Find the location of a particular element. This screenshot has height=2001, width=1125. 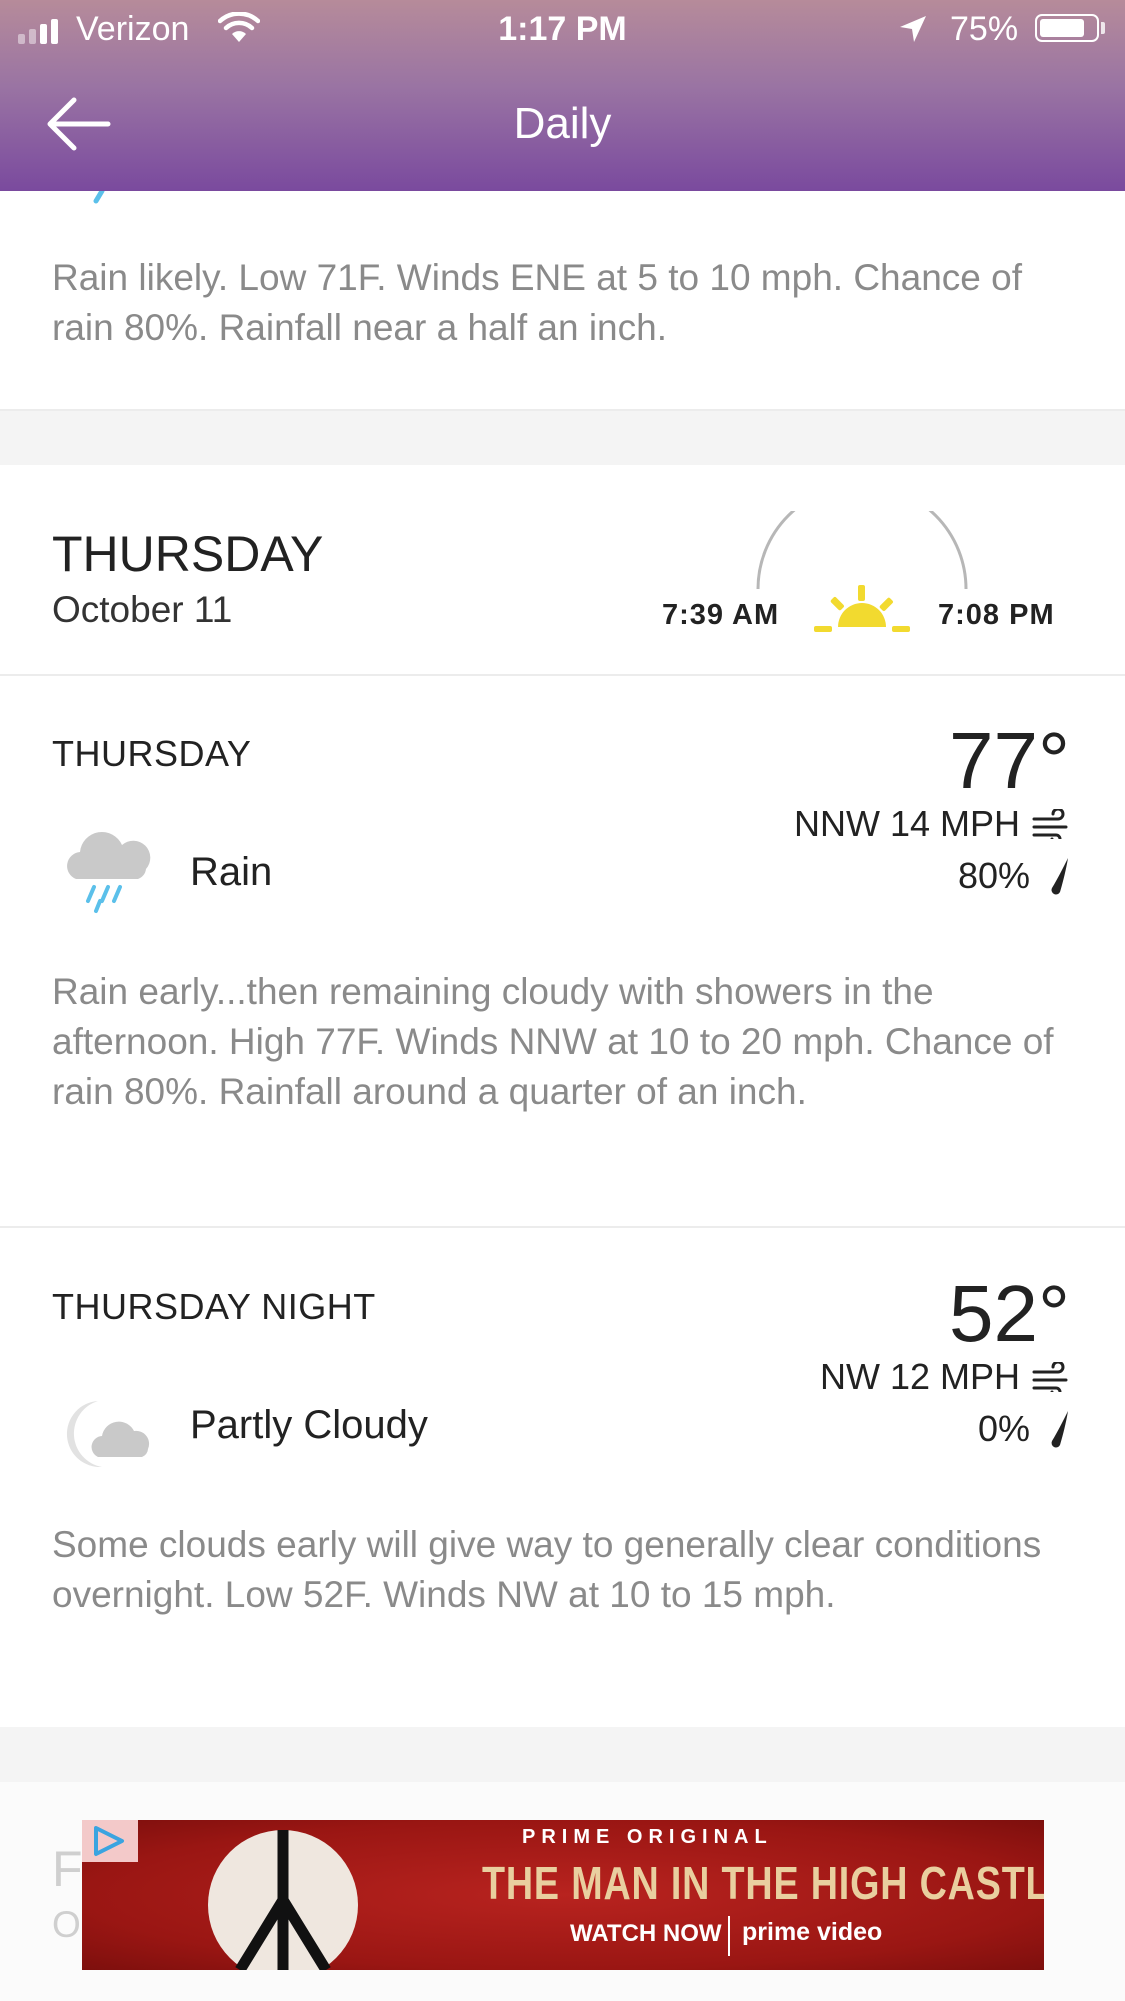

sun-arc-icon is located at coordinates (862, 550).